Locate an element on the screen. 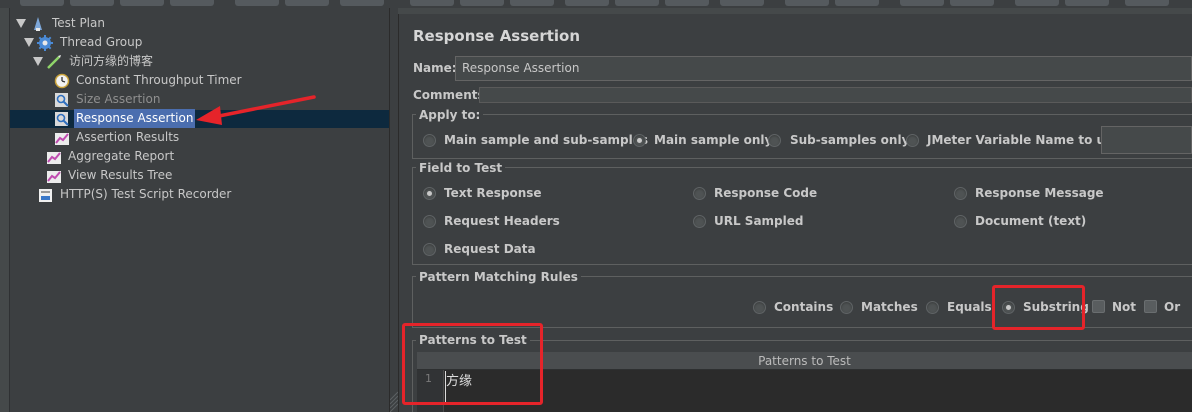 The image size is (1192, 412). field-text-response-label: Text Response is located at coordinates (493, 193).